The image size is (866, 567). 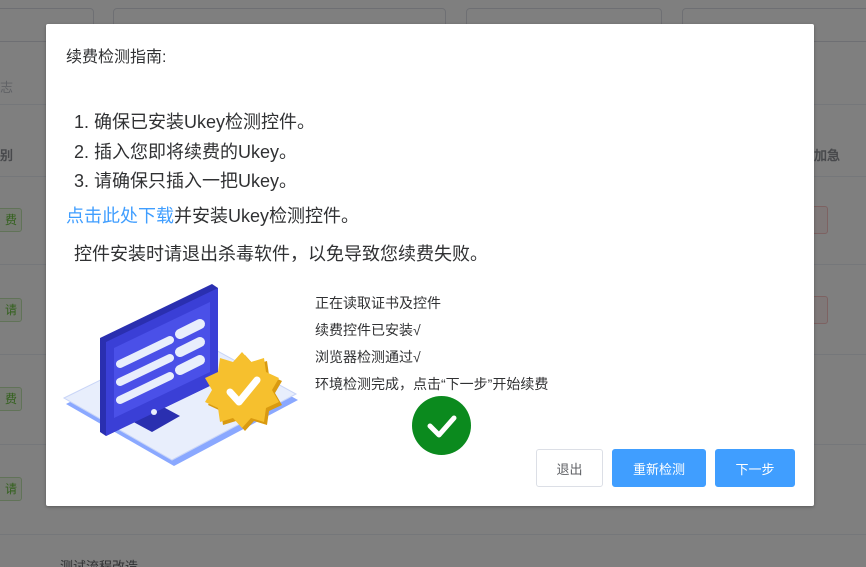 I want to click on step-item: 3. 请确保只插入一把Ukey。, so click(x=186, y=181).